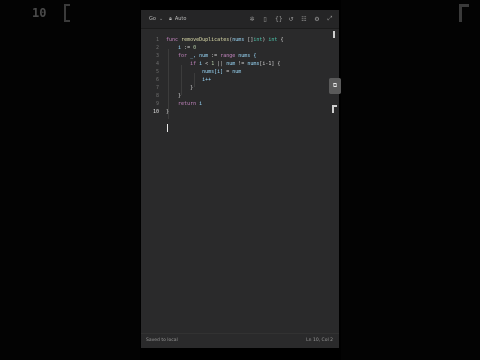 The height and width of the screenshot is (360, 480). What do you see at coordinates (157, 80) in the screenshot?
I see `line-number: 6` at bounding box center [157, 80].